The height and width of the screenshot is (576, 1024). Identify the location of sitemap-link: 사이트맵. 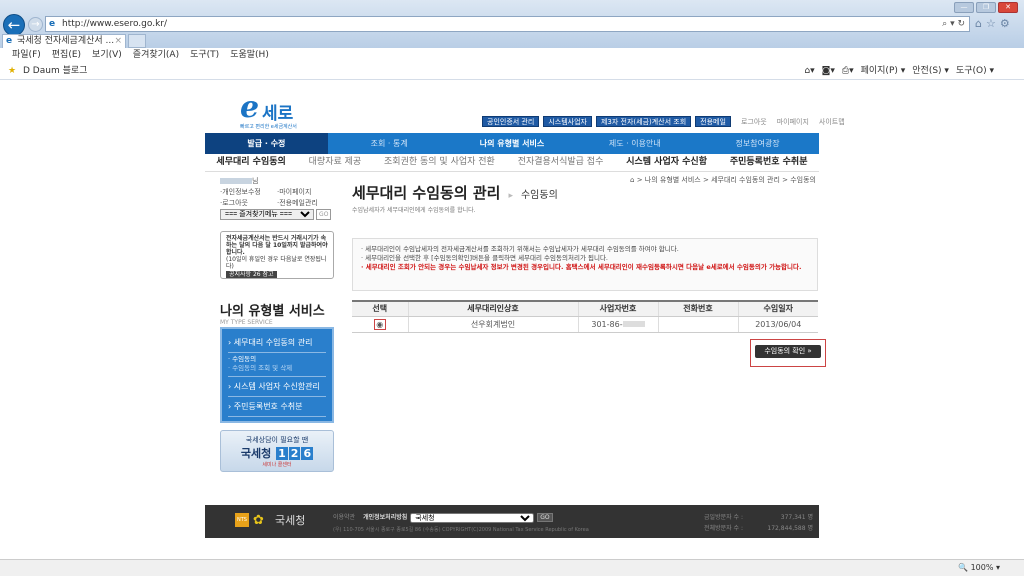
(832, 122).